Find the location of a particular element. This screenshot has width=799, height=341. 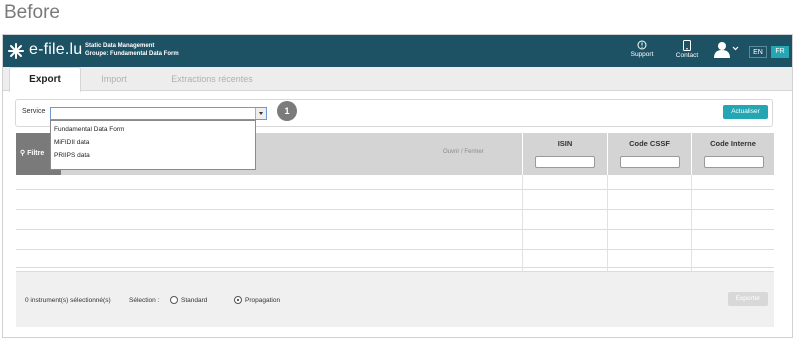

selection-label: Sélection : is located at coordinates (144, 300).